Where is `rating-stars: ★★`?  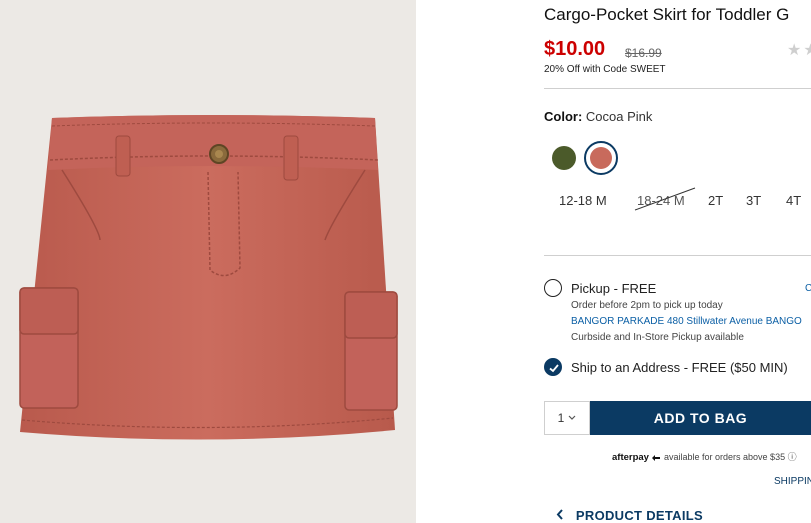
rating-stars: ★★ is located at coordinates (799, 50).